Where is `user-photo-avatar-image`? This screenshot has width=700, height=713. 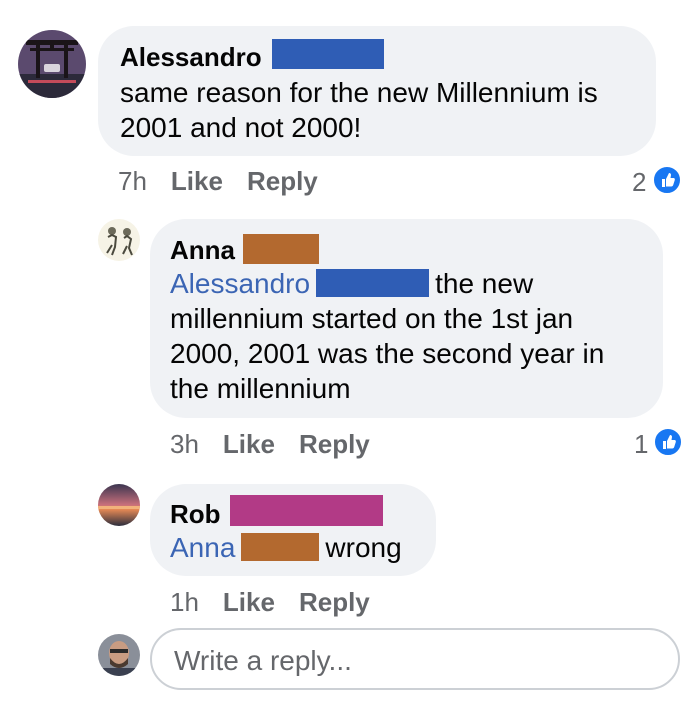
user-photo-avatar-image is located at coordinates (119, 655).